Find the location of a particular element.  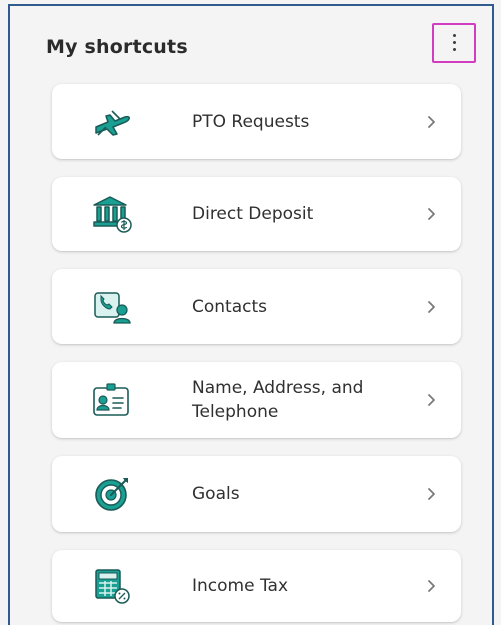

shortcut-direct-deposit: Direct Deposit is located at coordinates (256, 214).